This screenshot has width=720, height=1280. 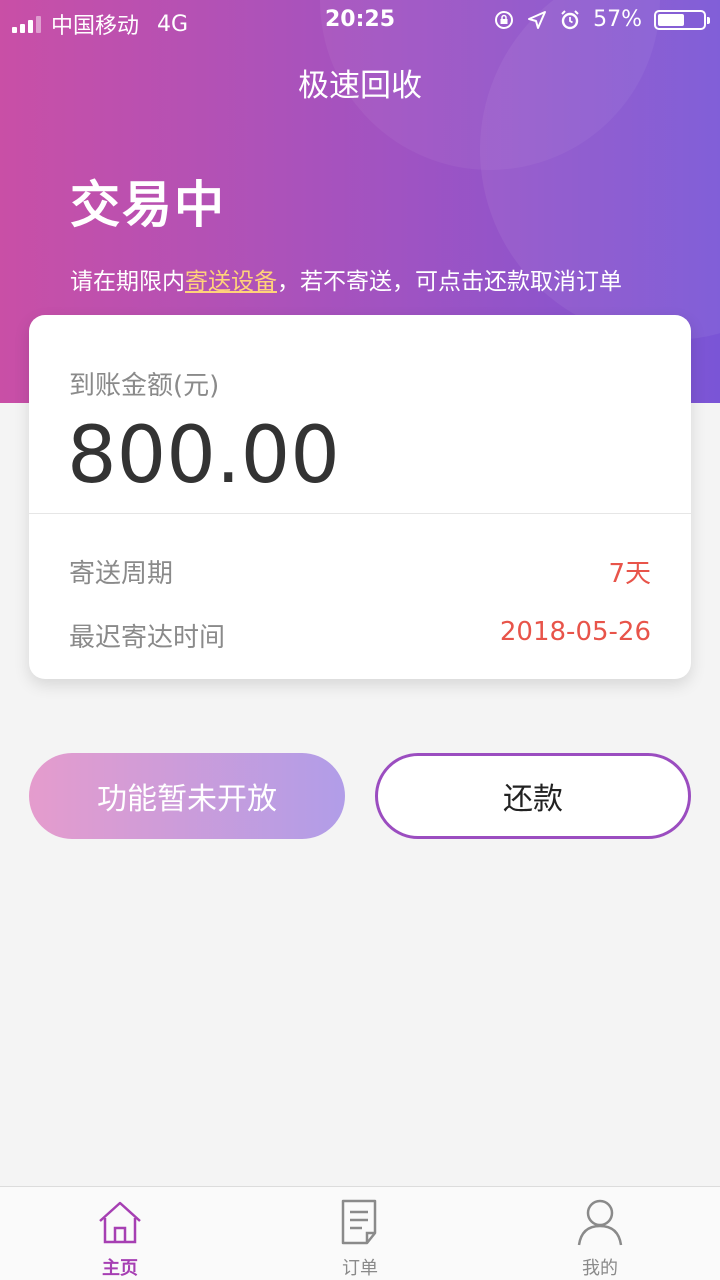 I want to click on order-icon, so click(x=359, y=1222).